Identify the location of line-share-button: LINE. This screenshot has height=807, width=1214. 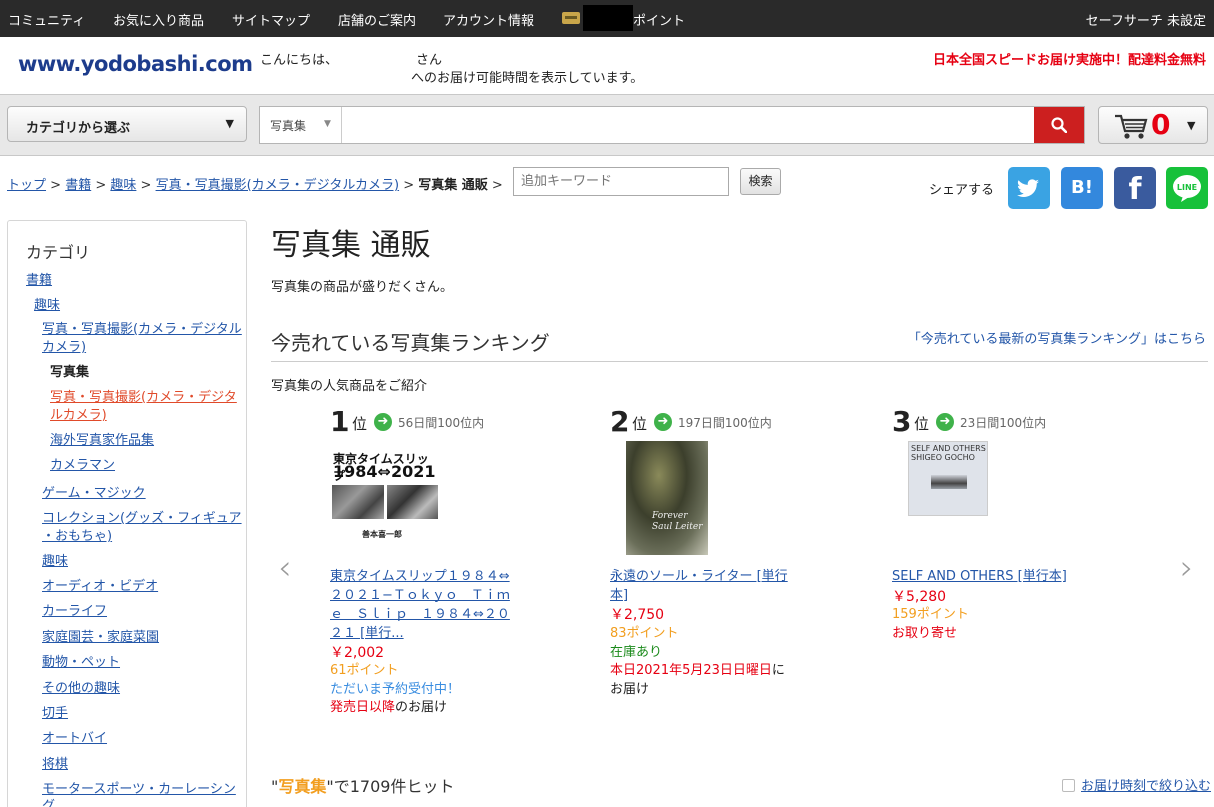
(1187, 188).